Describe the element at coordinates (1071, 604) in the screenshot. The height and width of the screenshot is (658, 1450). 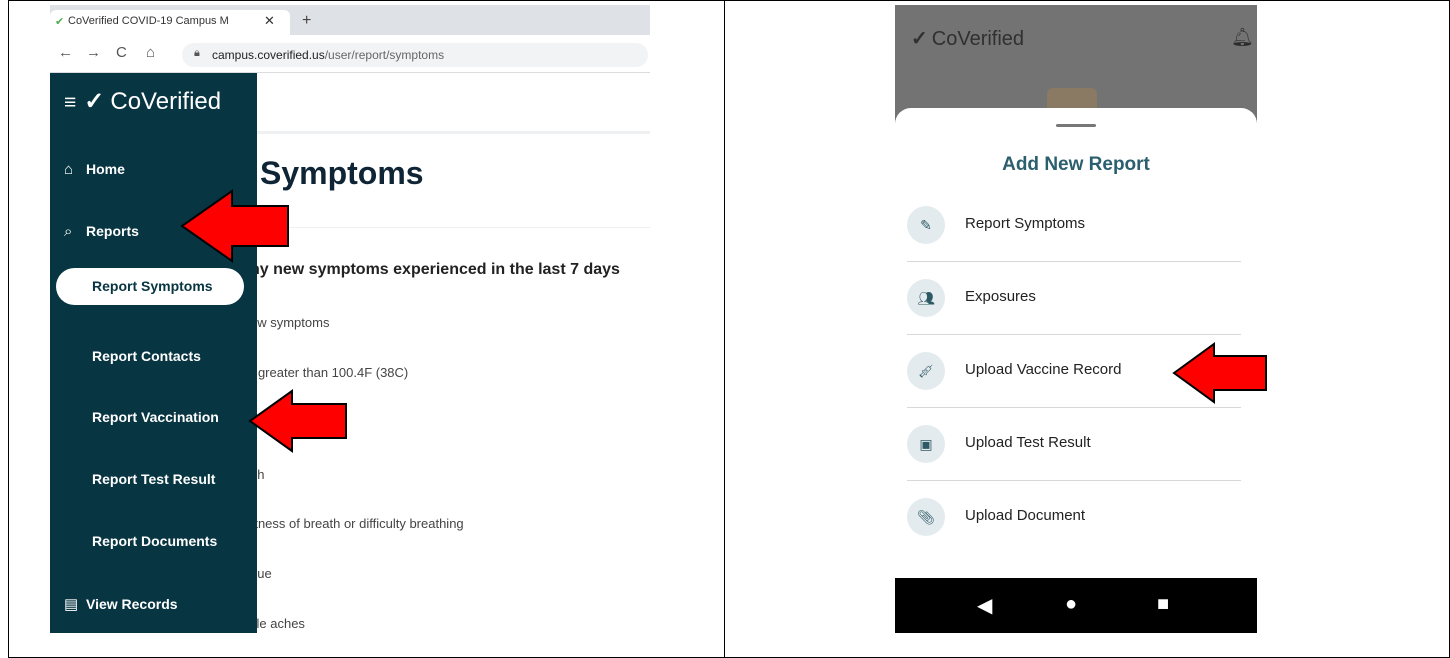
I see `home-icon: ●` at that location.